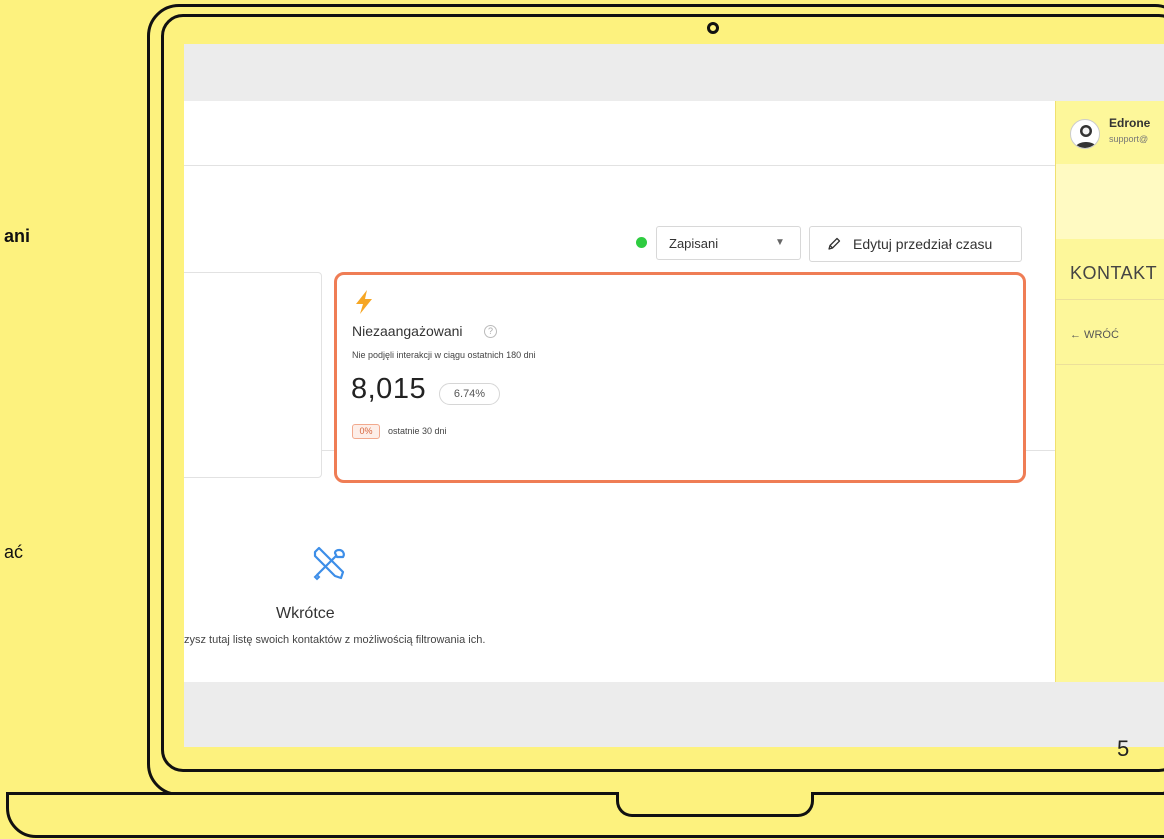 The height and width of the screenshot is (839, 1164). What do you see at coordinates (389, 389) in the screenshot?
I see `card-value: 8,015` at bounding box center [389, 389].